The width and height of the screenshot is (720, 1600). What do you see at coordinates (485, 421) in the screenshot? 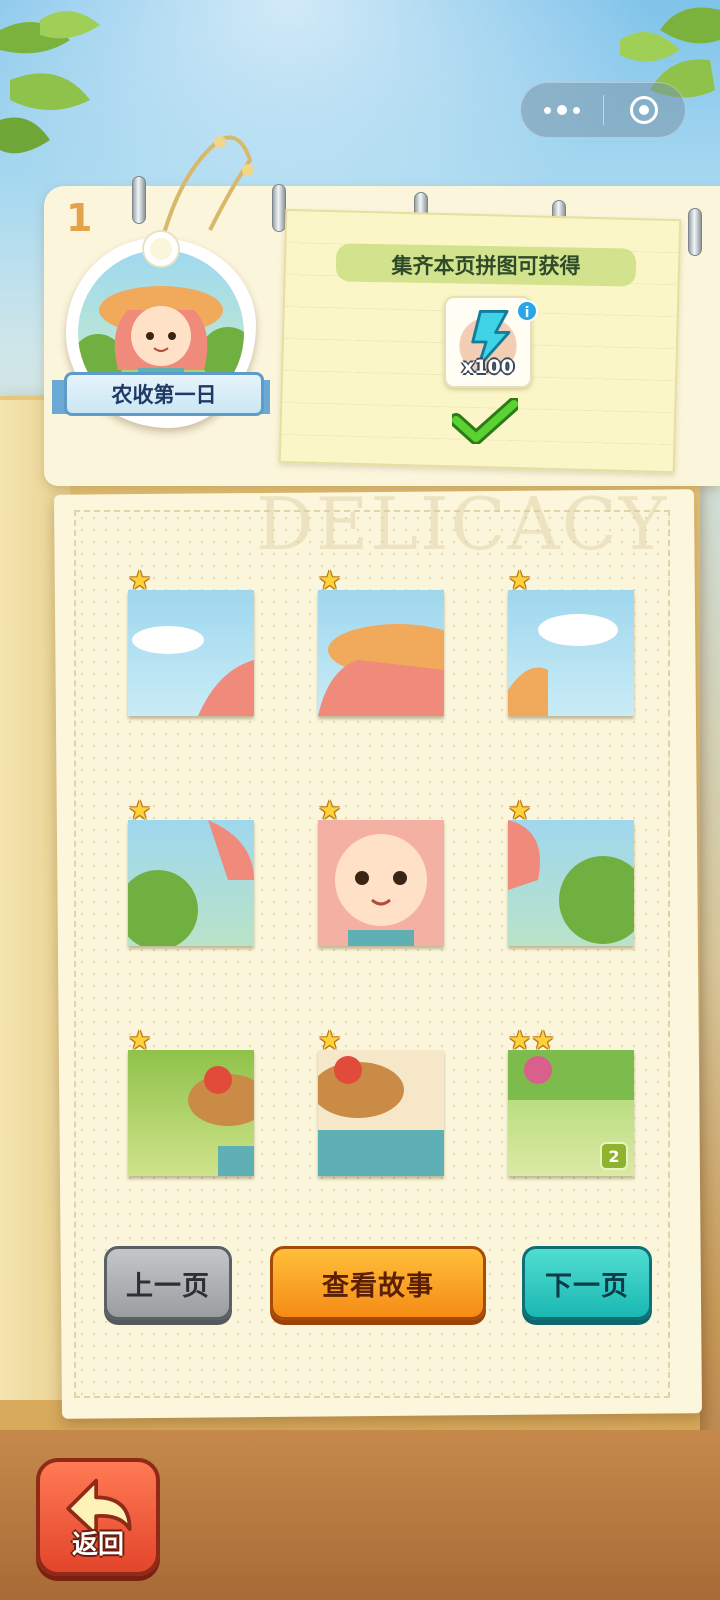
I see `green-check-icon` at bounding box center [485, 421].